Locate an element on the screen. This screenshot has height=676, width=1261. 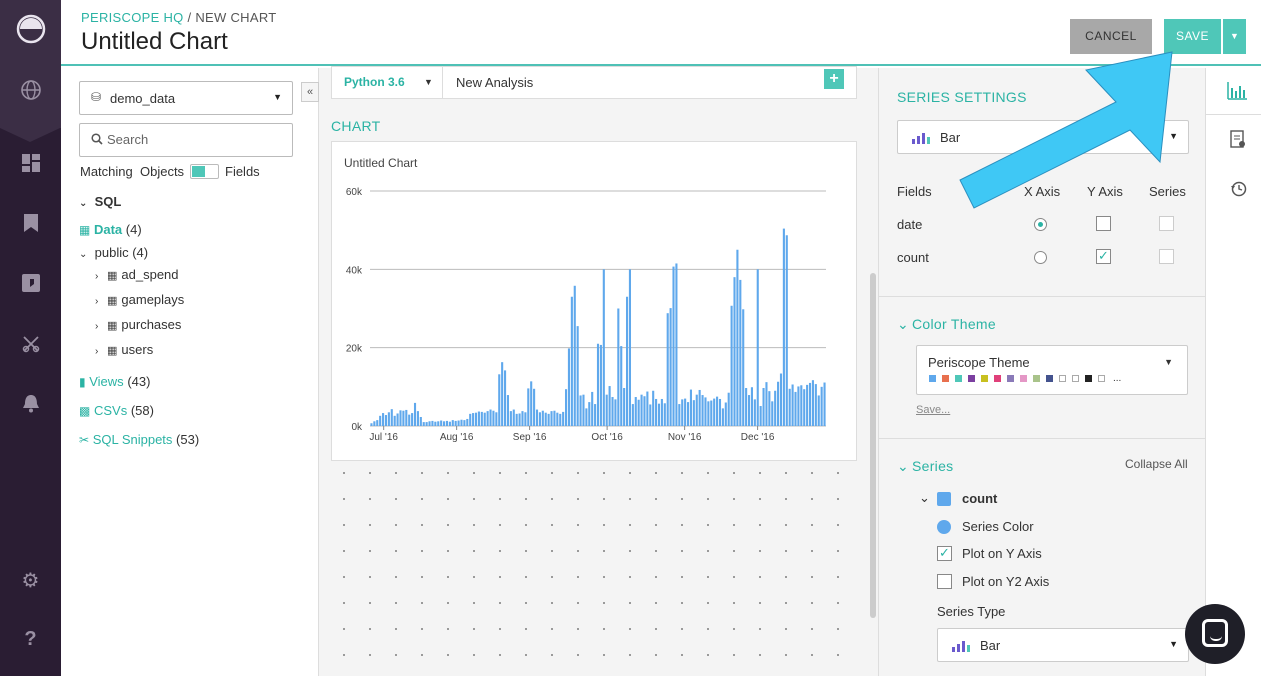
plot-y-checkbox is located at coordinates (944, 553).